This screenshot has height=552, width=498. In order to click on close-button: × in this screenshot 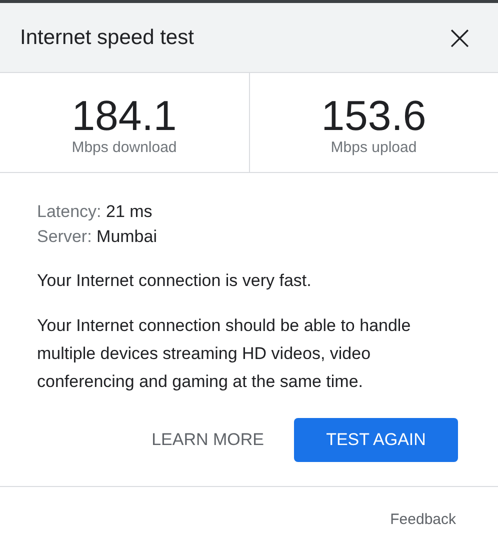, I will do `click(460, 37)`.